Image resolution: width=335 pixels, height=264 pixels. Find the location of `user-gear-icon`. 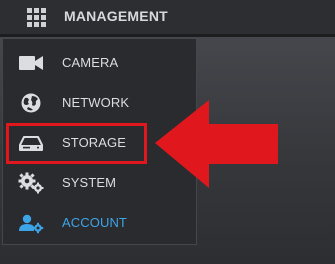

user-gear-icon is located at coordinates (31, 223).